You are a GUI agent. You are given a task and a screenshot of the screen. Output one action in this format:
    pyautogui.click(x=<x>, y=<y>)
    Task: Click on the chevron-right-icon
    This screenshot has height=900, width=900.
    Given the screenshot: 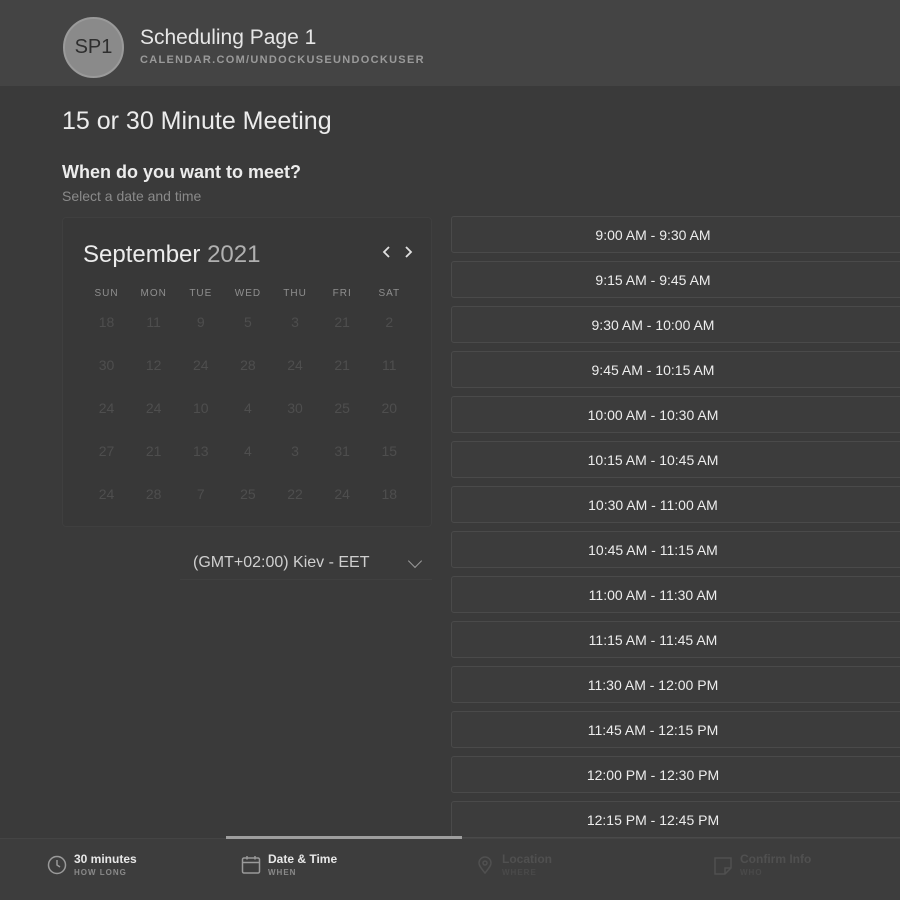 What is the action you would take?
    pyautogui.click(x=409, y=254)
    